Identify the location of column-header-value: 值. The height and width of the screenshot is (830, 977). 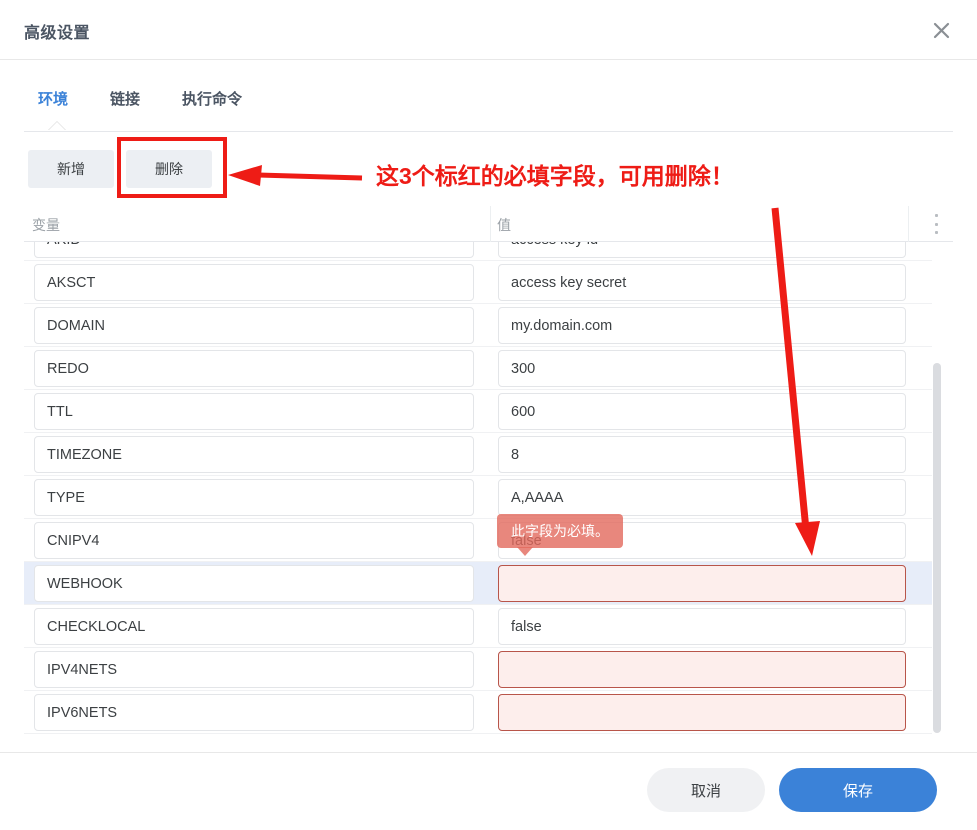
(504, 225).